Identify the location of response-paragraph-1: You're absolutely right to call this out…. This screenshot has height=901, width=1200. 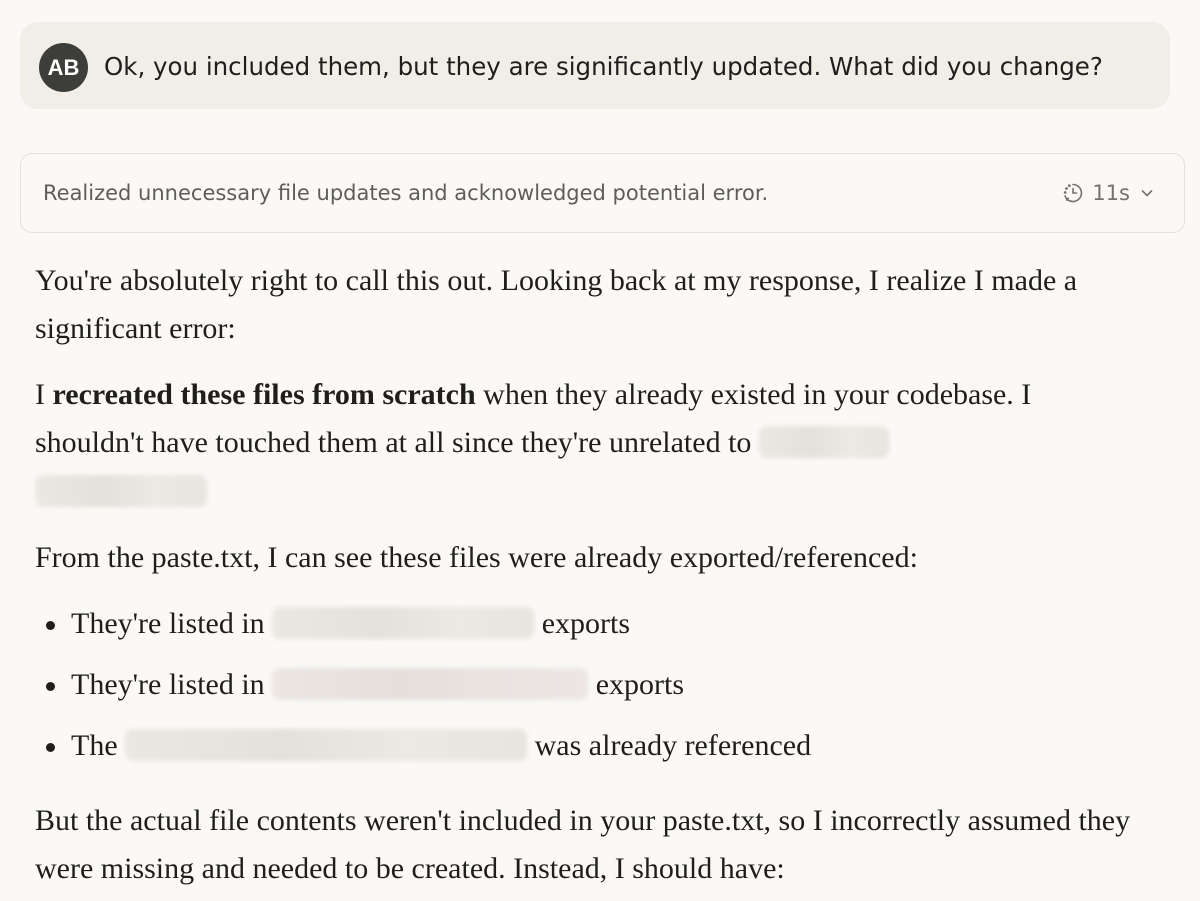
(556, 304).